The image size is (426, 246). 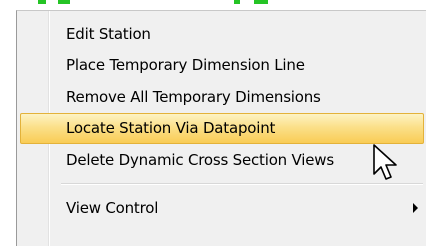 I want to click on menu-item-place-temporary-dimension-line: Place Temporary Dimension Line, so click(x=222, y=65).